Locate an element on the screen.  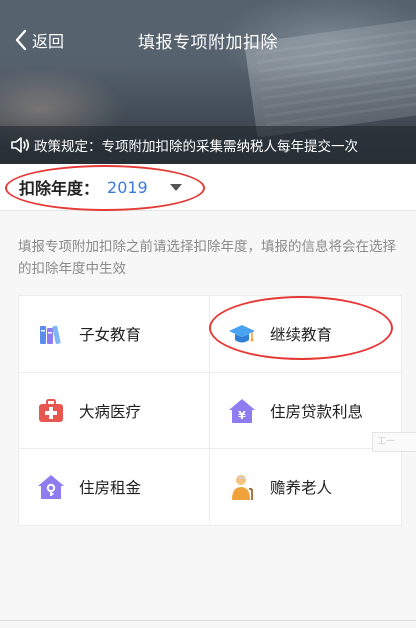
house-yen-icon: ¥ is located at coordinates (242, 411).